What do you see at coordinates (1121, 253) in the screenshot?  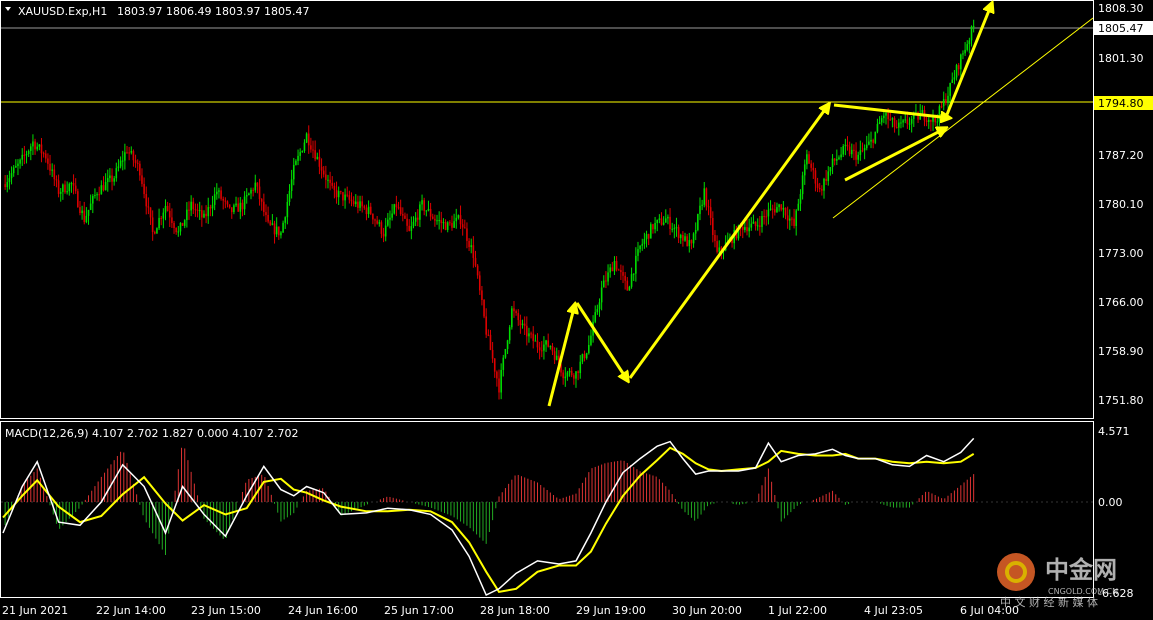 I see `price-tick: 1773.00` at bounding box center [1121, 253].